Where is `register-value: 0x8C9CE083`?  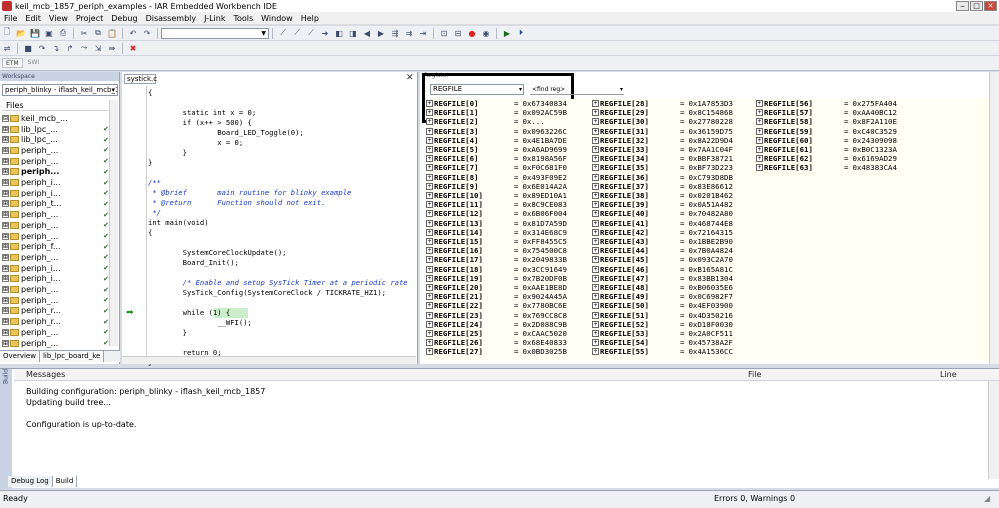
register-value: 0x8C9CE083 is located at coordinates (560, 204).